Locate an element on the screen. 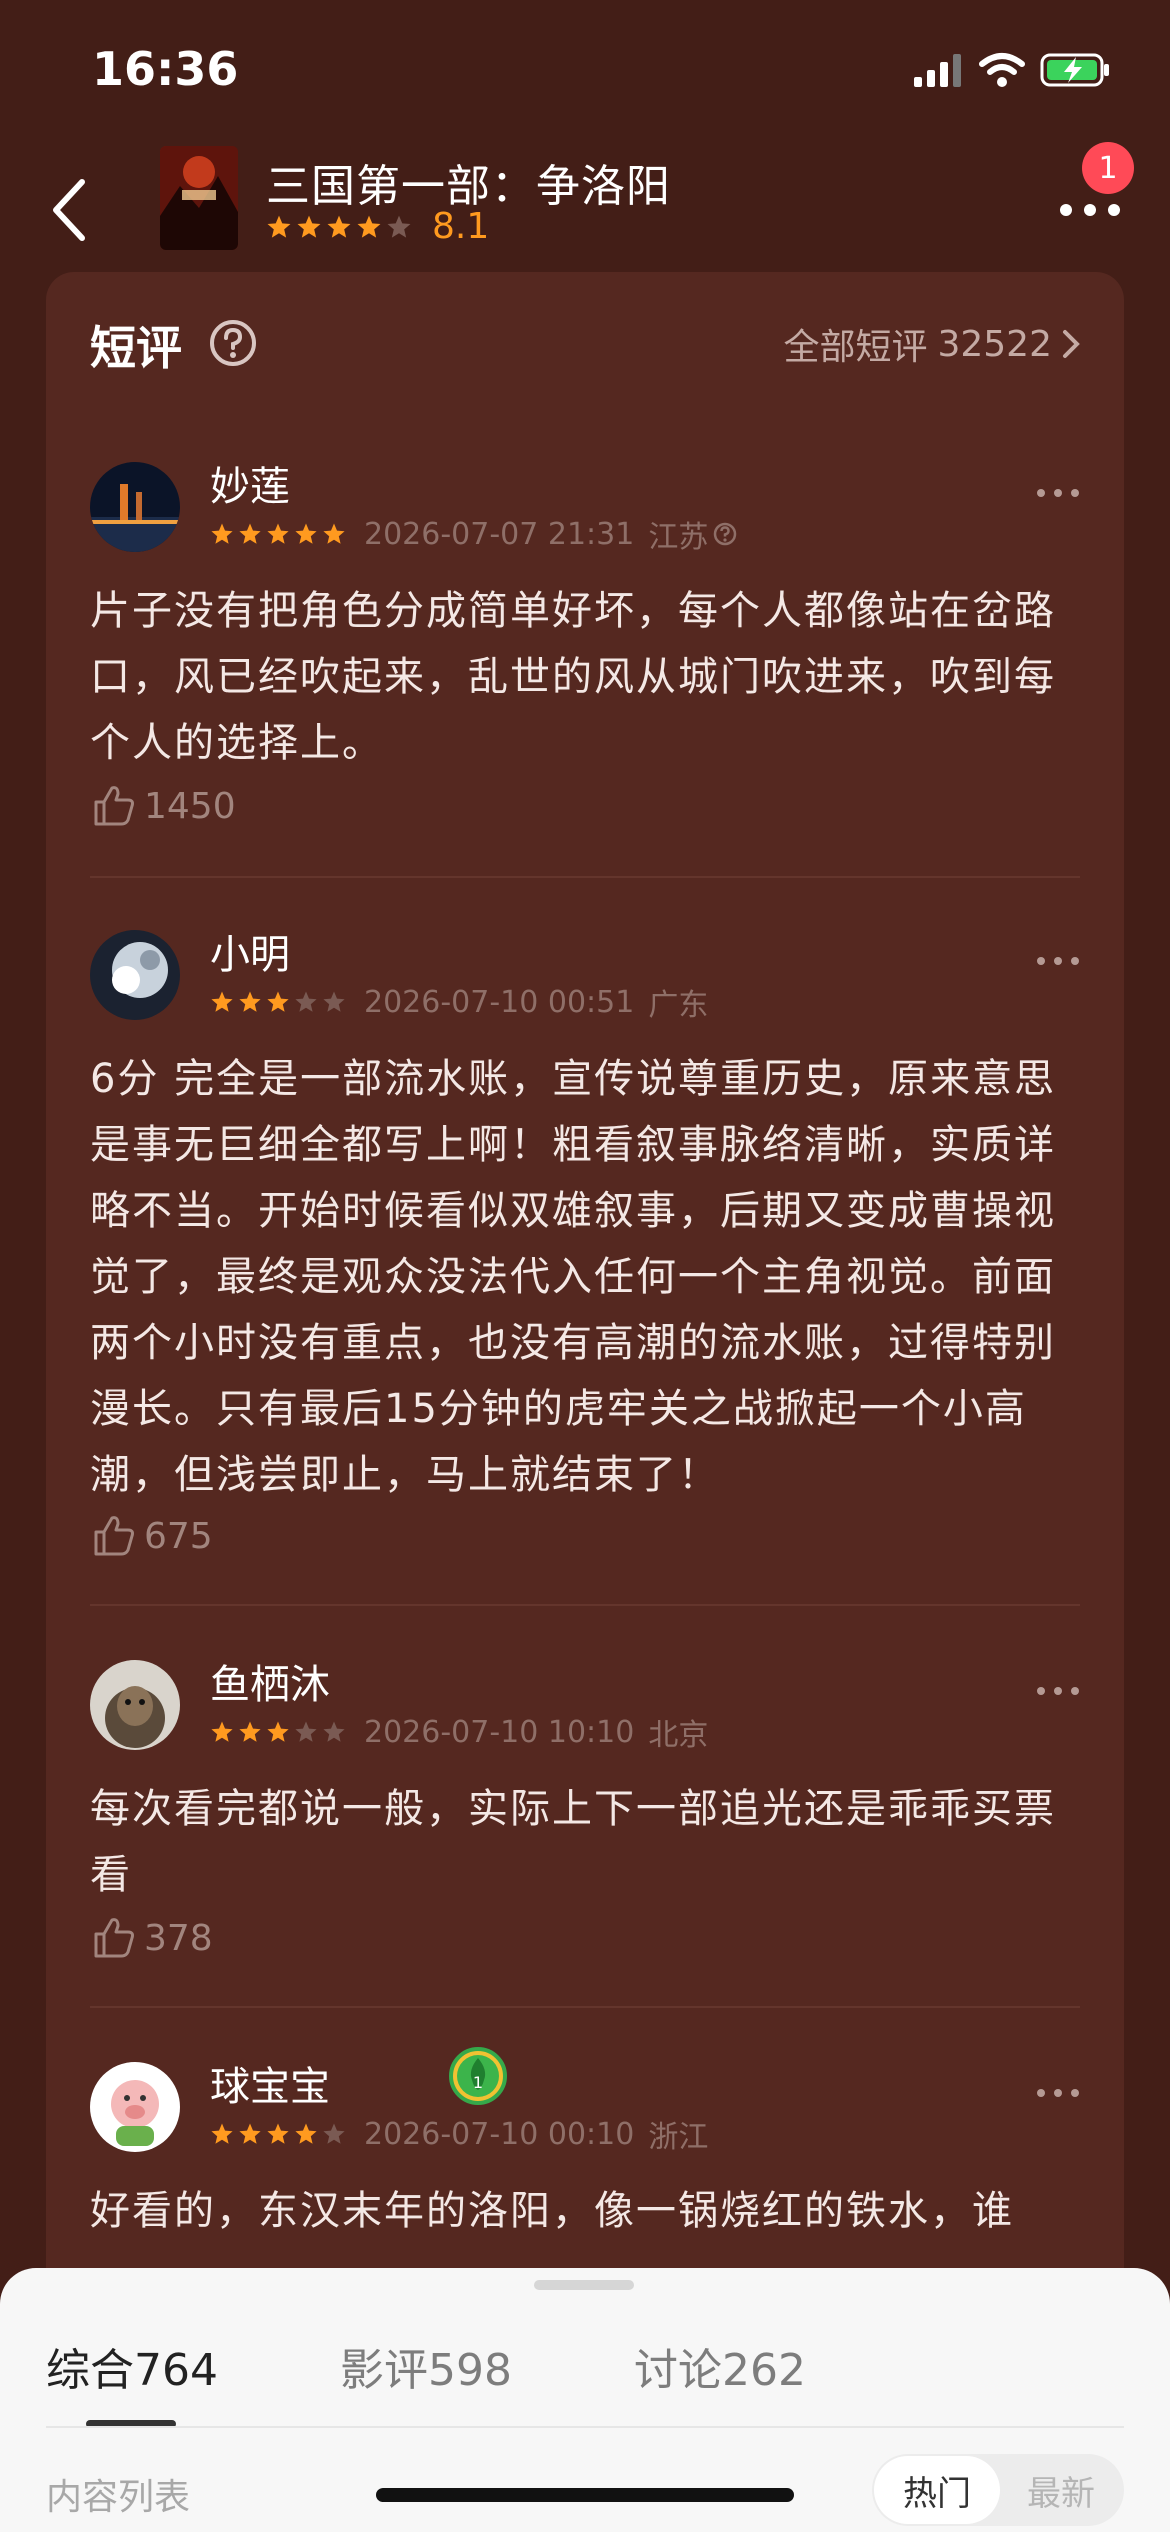 Image resolution: width=1170 pixels, height=2532 pixels. tab-count: 262 is located at coordinates (763, 2370).